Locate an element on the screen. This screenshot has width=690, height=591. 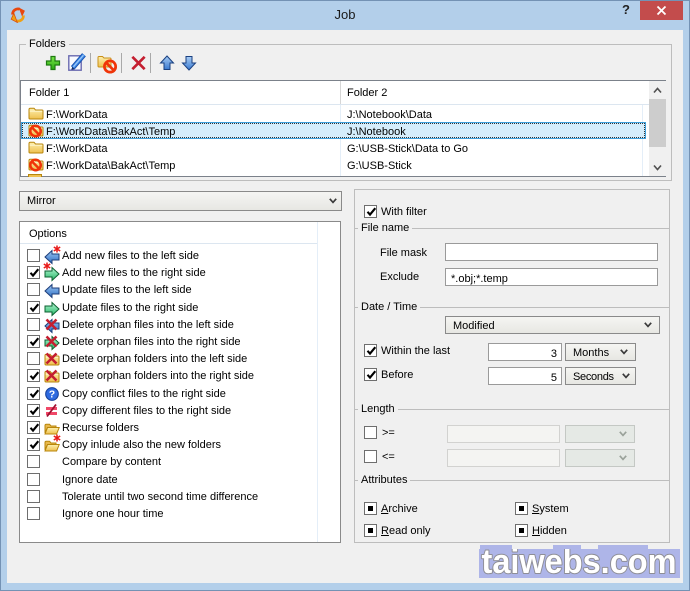
svg-text: taiwebs.com is located at coordinates (579, 563).